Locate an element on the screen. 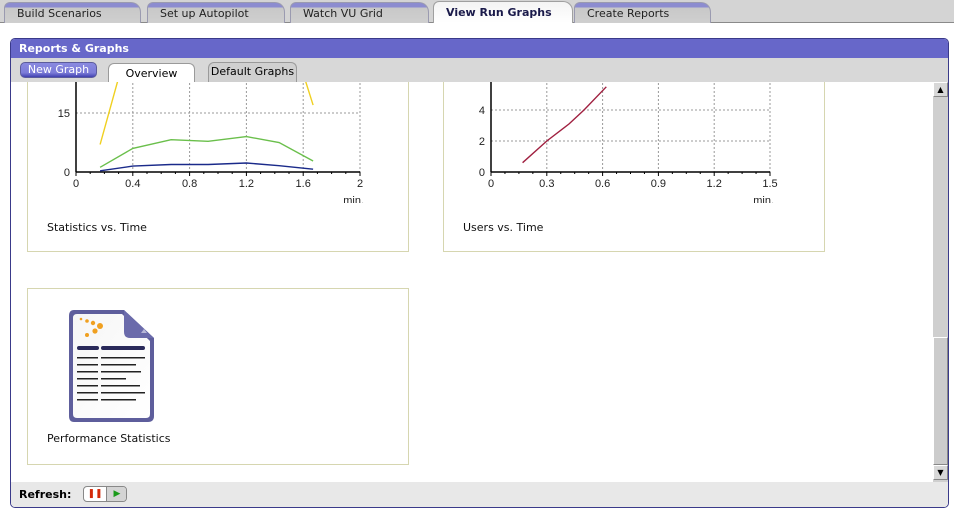  scroll-down-button: ▼ is located at coordinates (940, 472).